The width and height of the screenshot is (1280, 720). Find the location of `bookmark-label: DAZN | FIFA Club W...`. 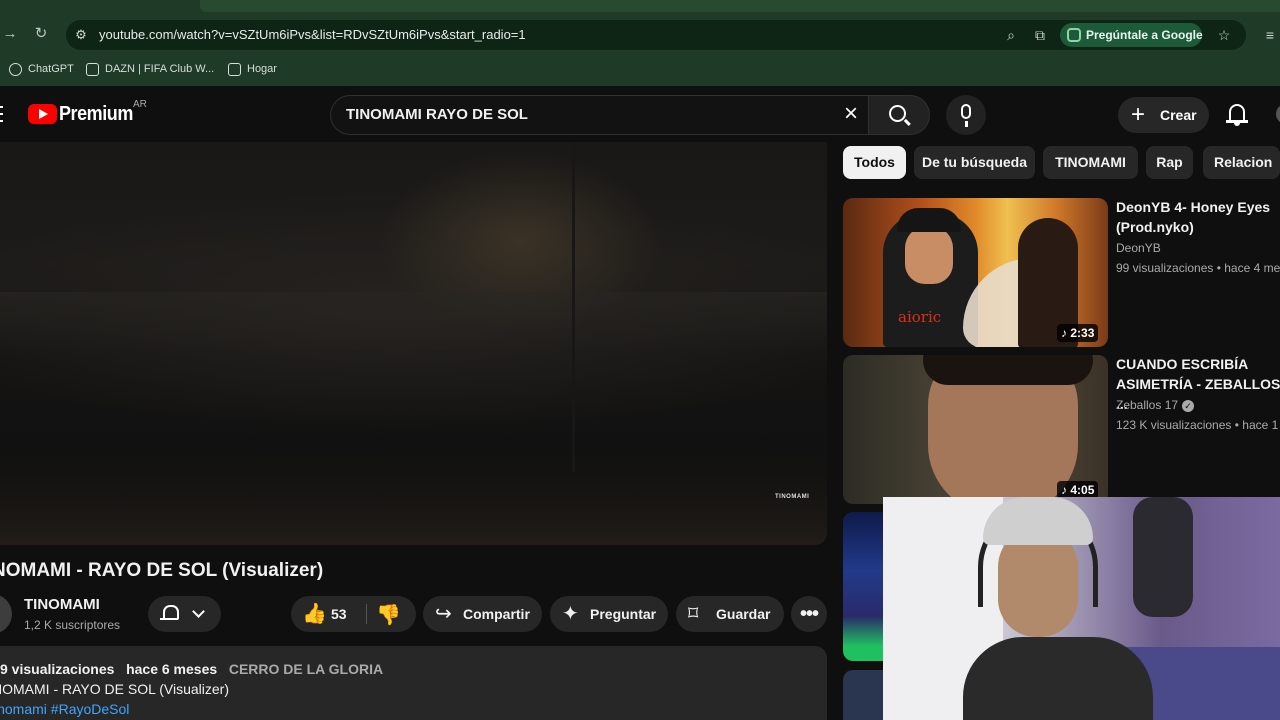

bookmark-label: DAZN | FIFA Club W... is located at coordinates (160, 69).